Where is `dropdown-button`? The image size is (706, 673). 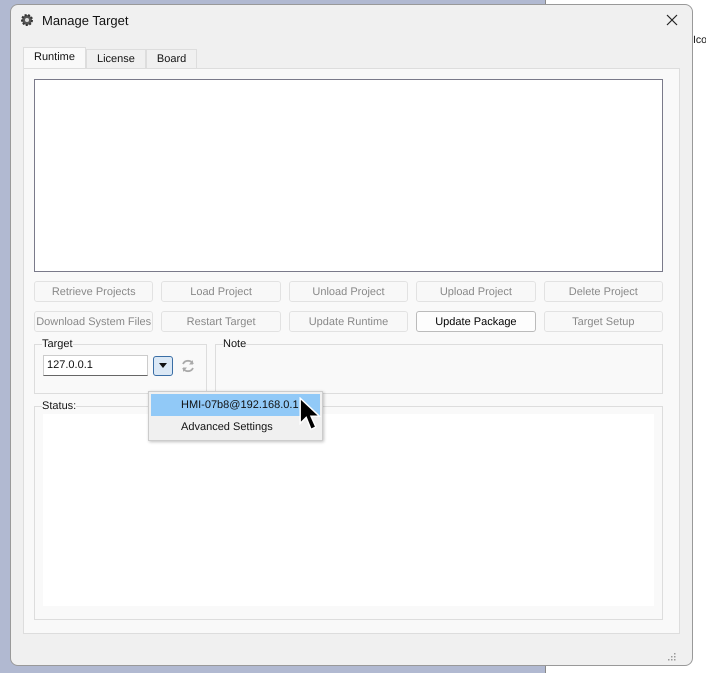
dropdown-button is located at coordinates (163, 366).